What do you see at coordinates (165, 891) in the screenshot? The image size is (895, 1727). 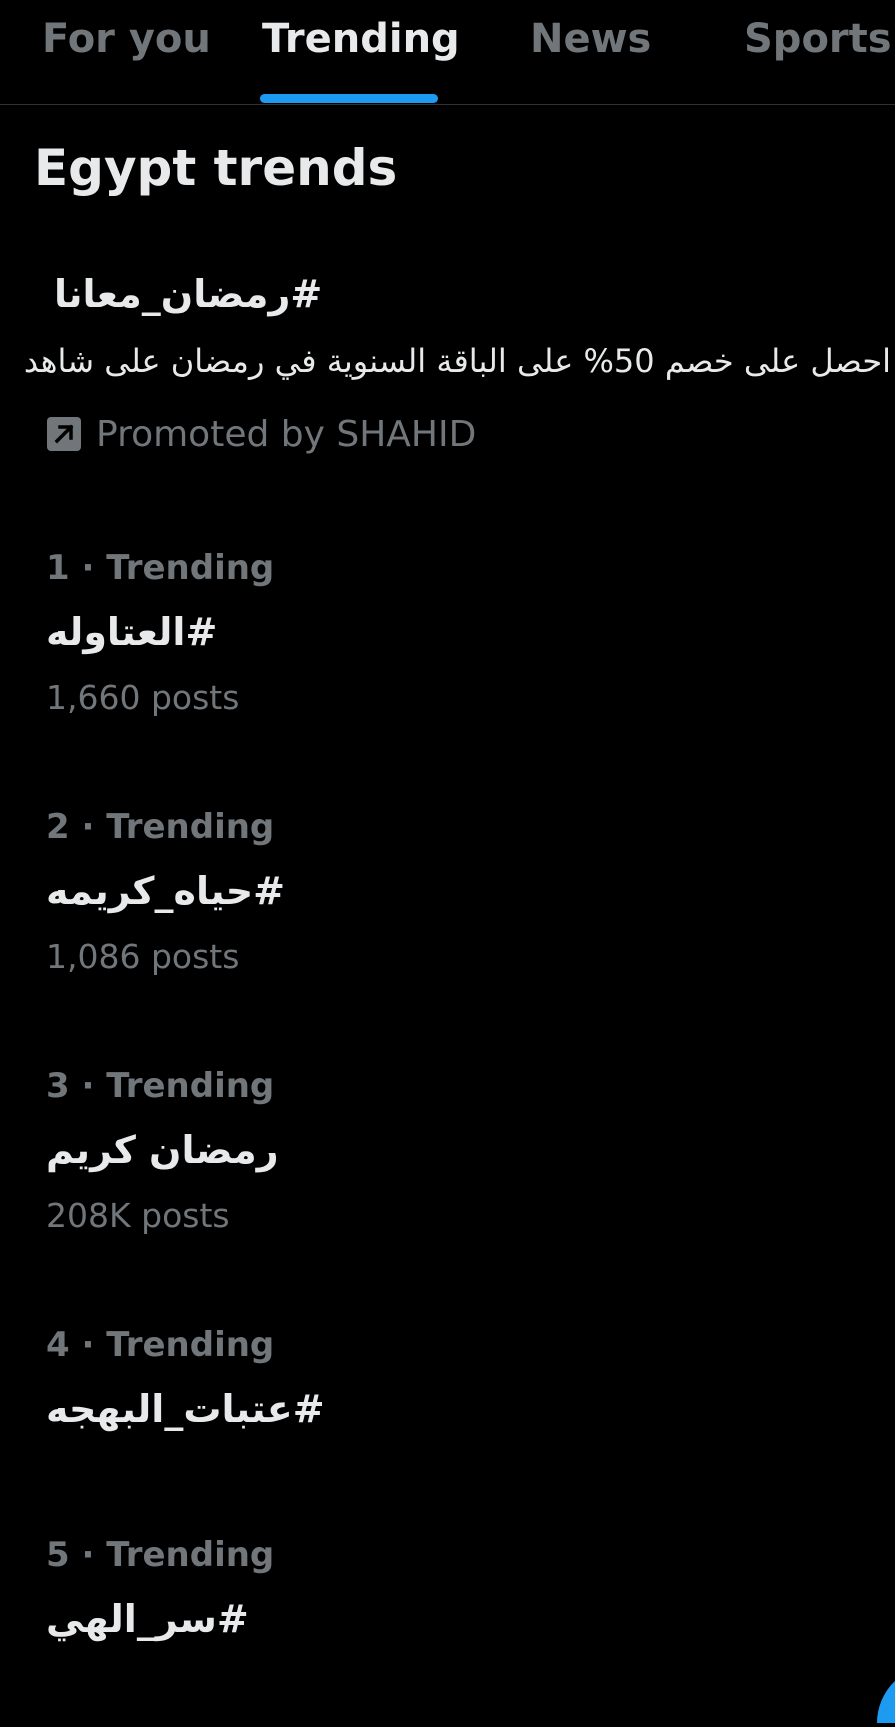 I see `trend-name: #حياه_كريمه` at bounding box center [165, 891].